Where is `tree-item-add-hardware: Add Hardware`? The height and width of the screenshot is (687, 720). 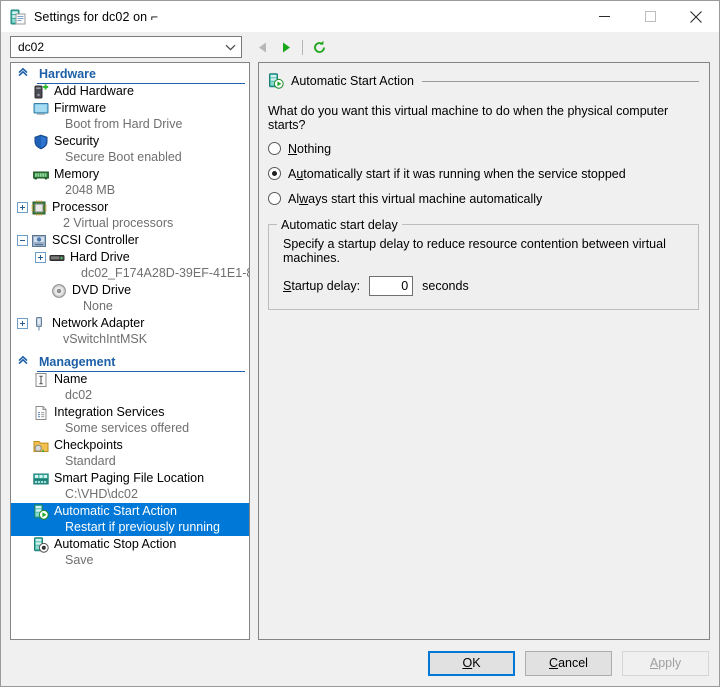
tree-item-add-hardware: Add Hardware is located at coordinates (130, 91).